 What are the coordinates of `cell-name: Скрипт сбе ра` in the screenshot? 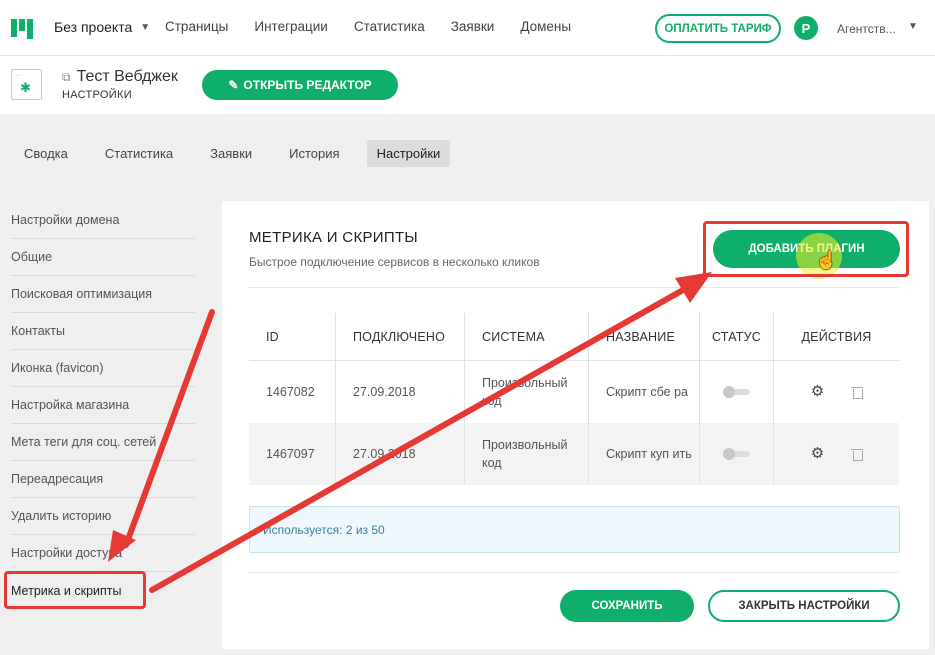 It's located at (644, 392).